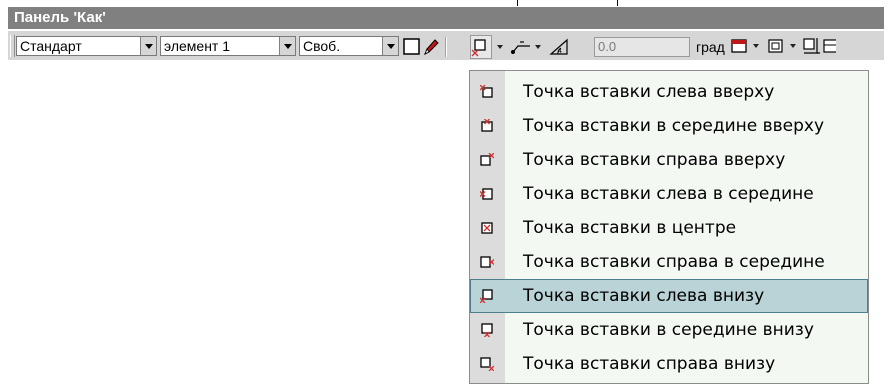 The height and width of the screenshot is (387, 891). I want to click on fill-box-icon, so click(739, 46).